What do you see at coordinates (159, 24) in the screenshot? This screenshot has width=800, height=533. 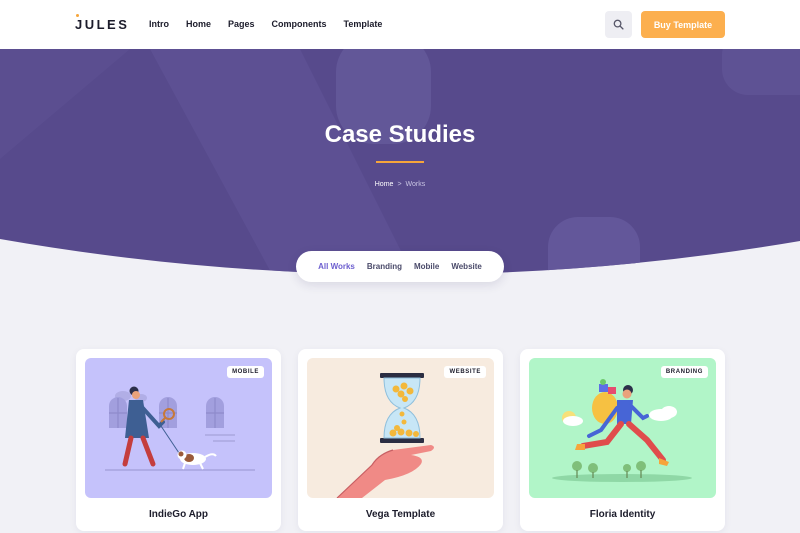 I see `nav-item-intro: Intro` at bounding box center [159, 24].